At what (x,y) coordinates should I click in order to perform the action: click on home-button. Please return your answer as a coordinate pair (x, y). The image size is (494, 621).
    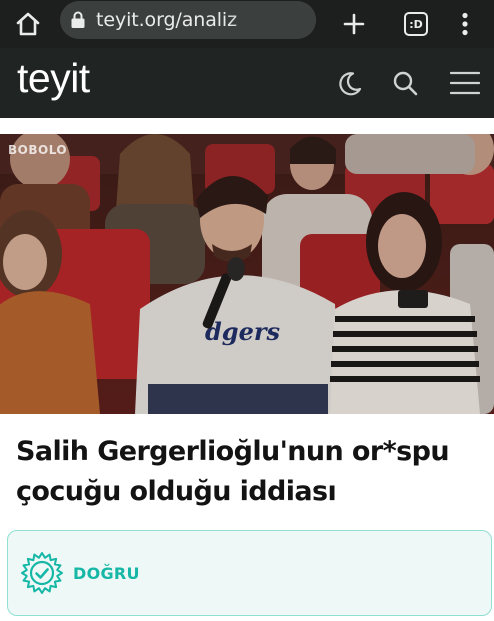
    Looking at the image, I should click on (28, 24).